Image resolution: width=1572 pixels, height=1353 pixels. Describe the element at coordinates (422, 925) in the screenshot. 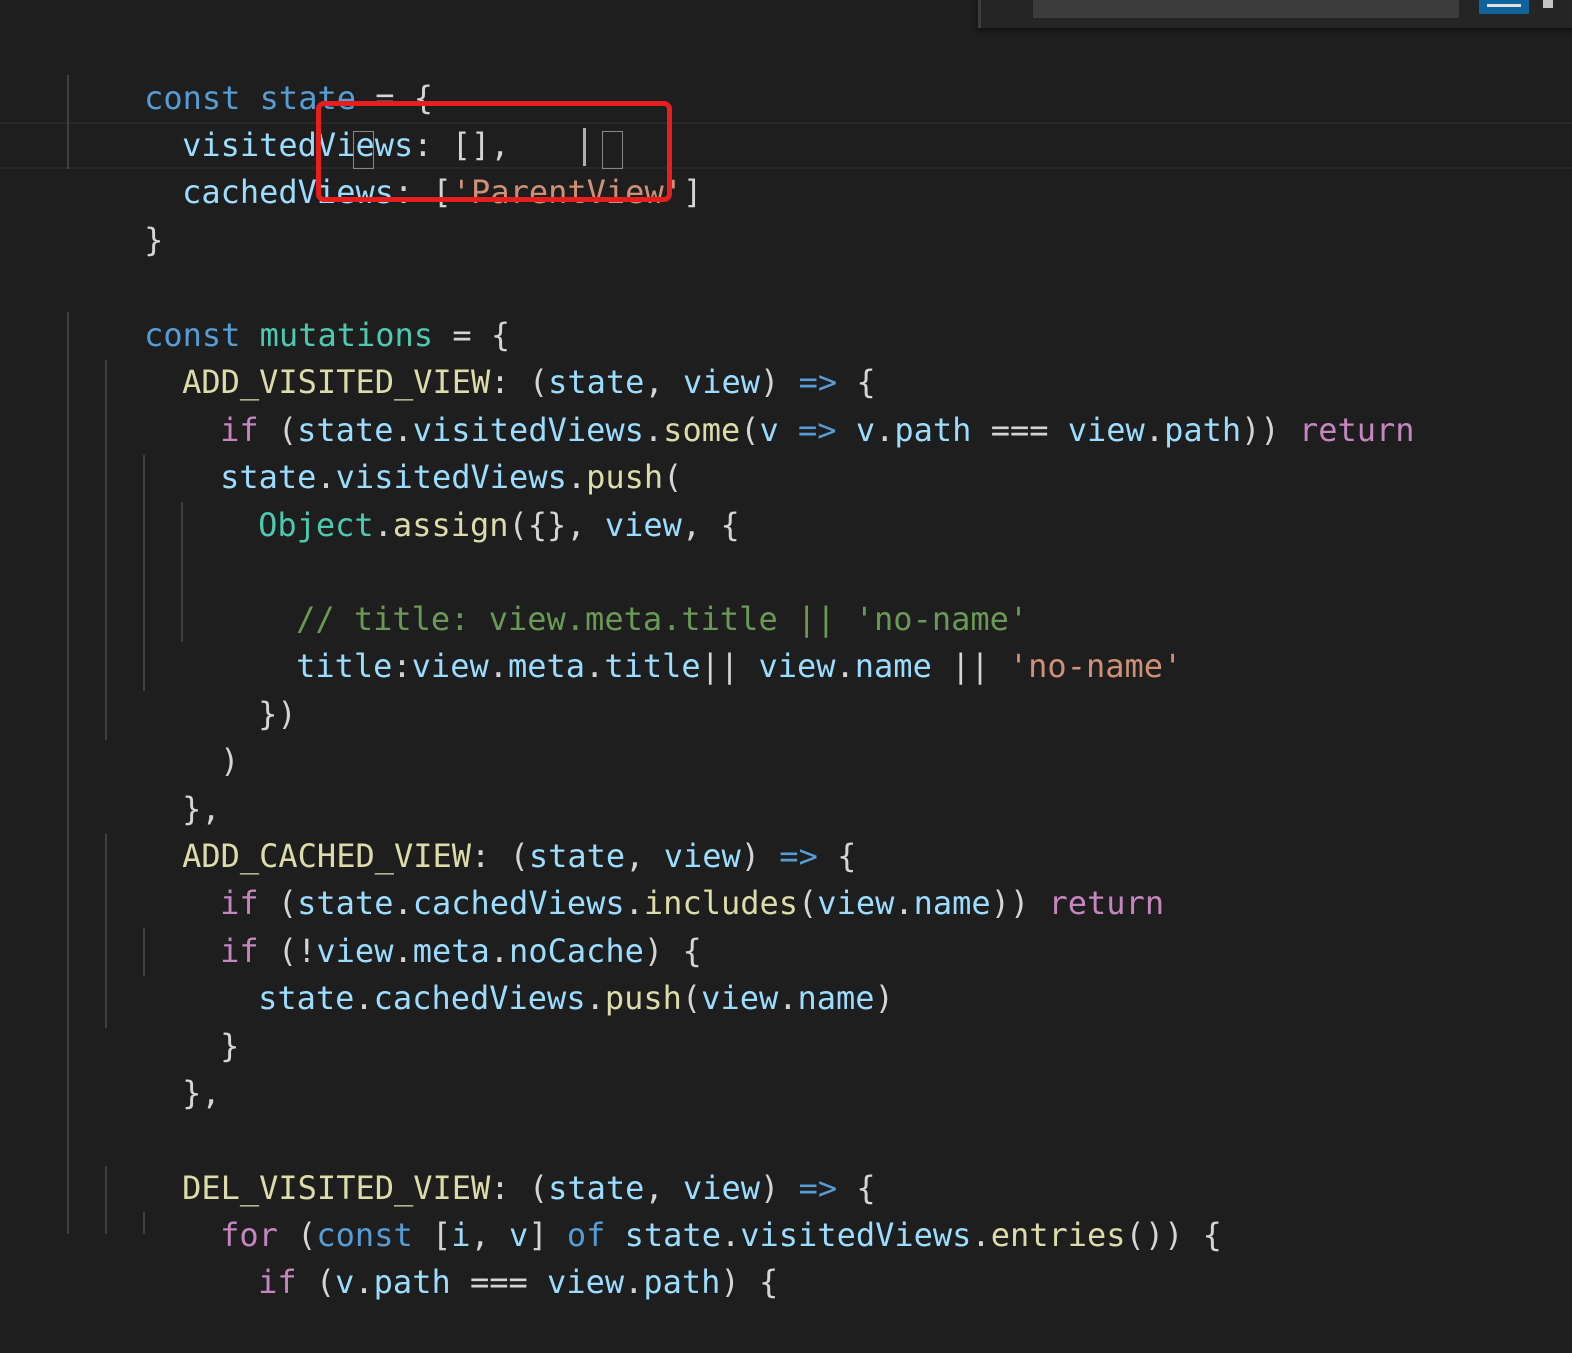

I see `code-line-19: if (!view.meta.noCache) {` at that location.